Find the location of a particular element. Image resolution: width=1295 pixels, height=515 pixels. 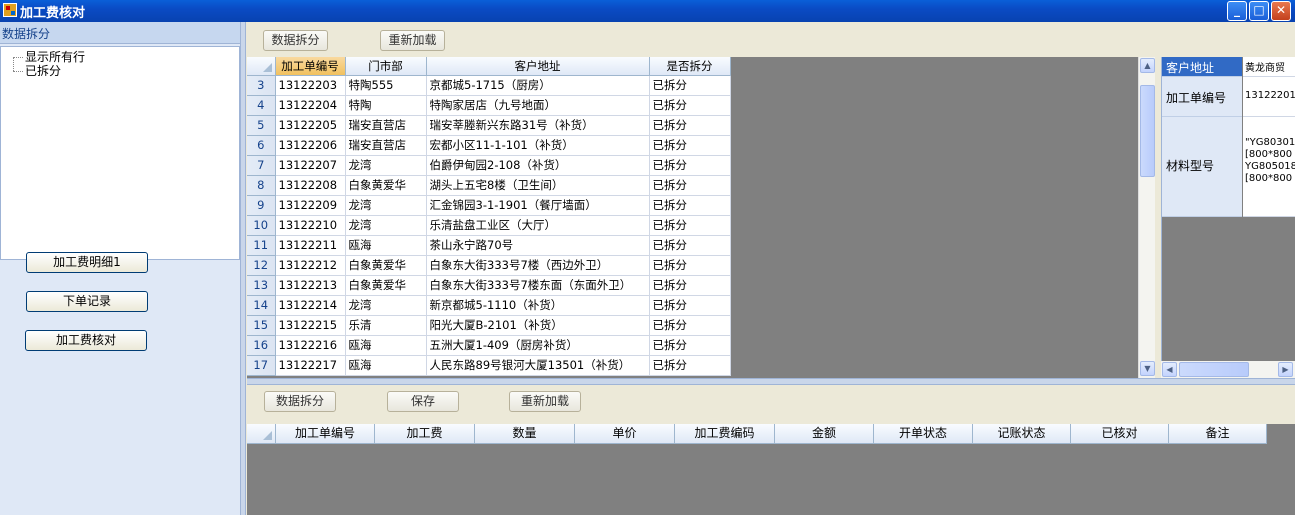

cell-store: 乐清 is located at coordinates (386, 325).